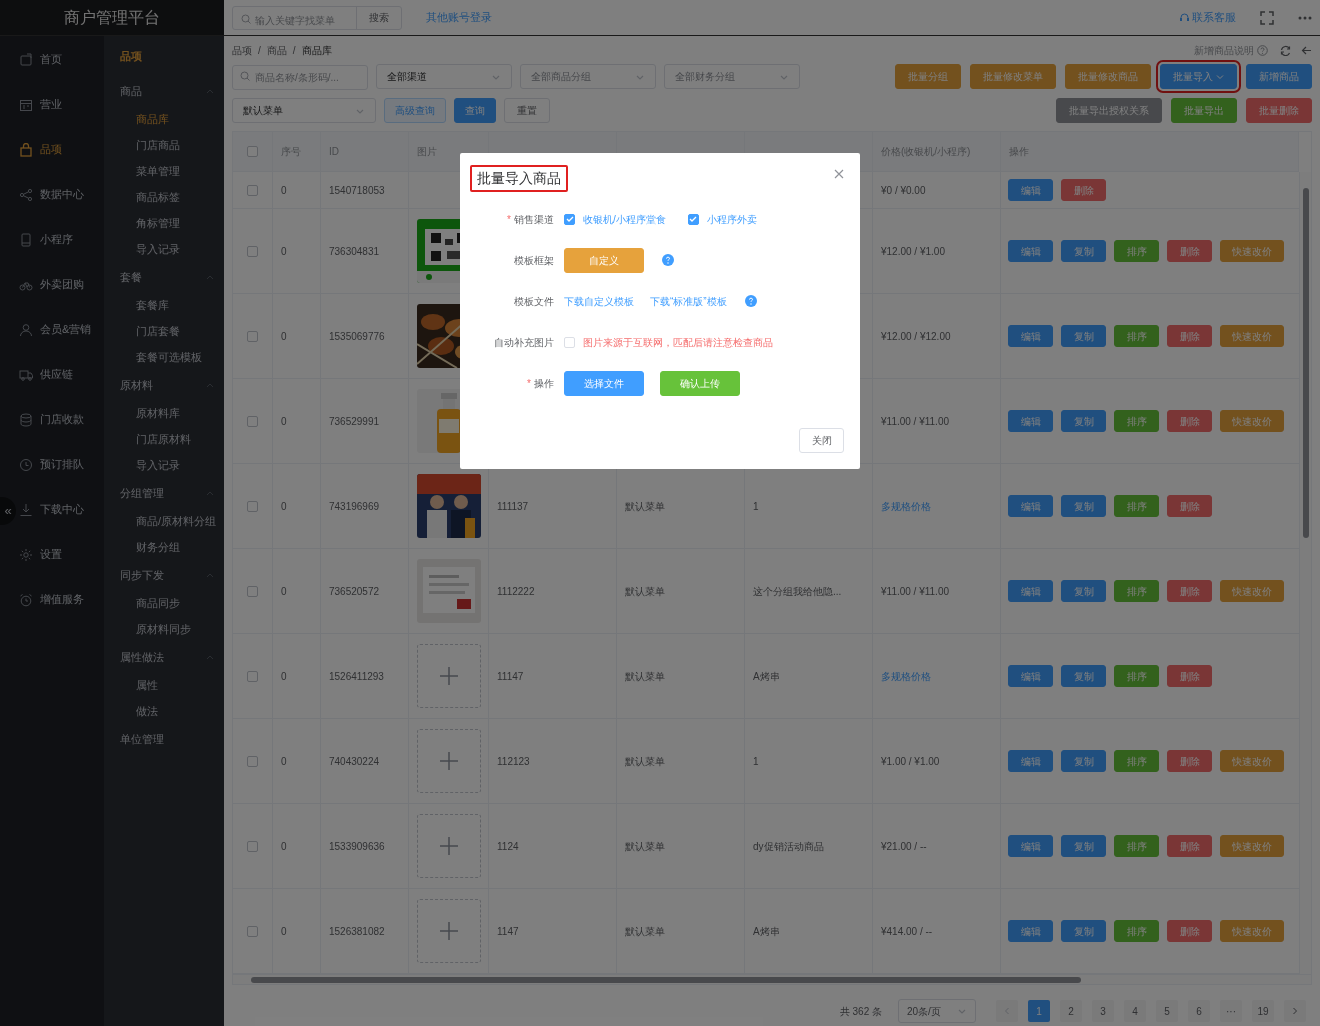 This screenshot has width=1320, height=1026. What do you see at coordinates (508, 846) in the screenshot?
I see `table-cell-text: 1124` at bounding box center [508, 846].